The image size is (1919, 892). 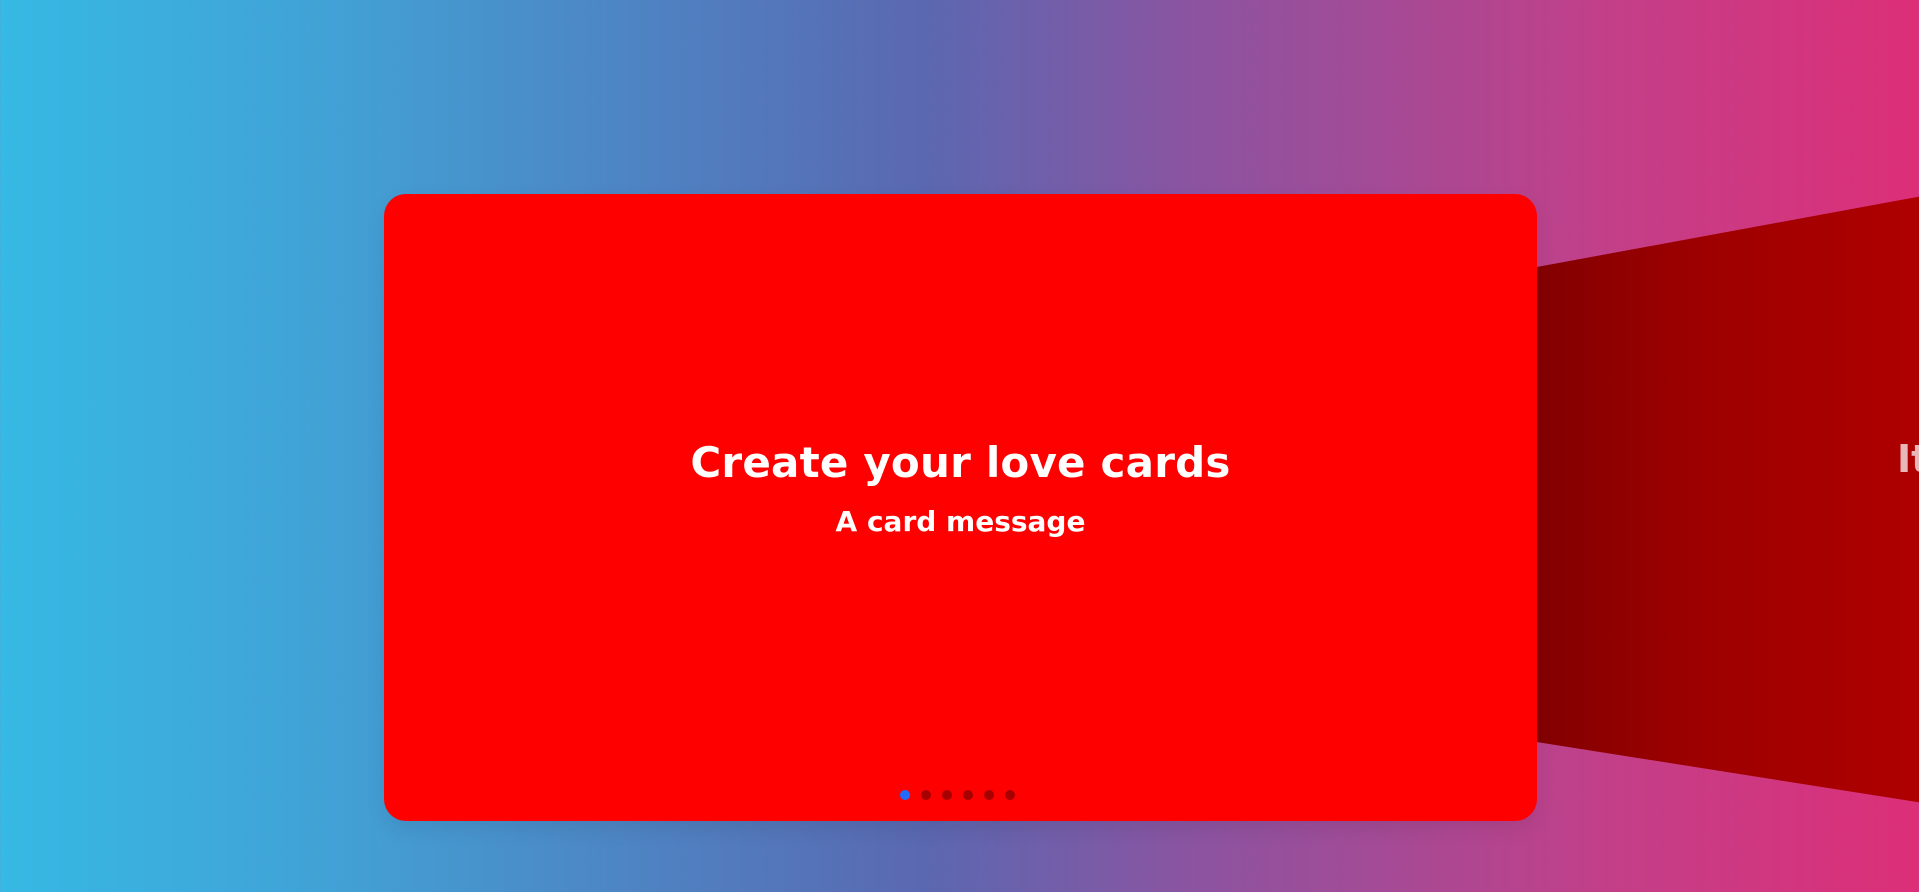 I want to click on card-content: Create your love cards A card message, so click(x=960, y=488).